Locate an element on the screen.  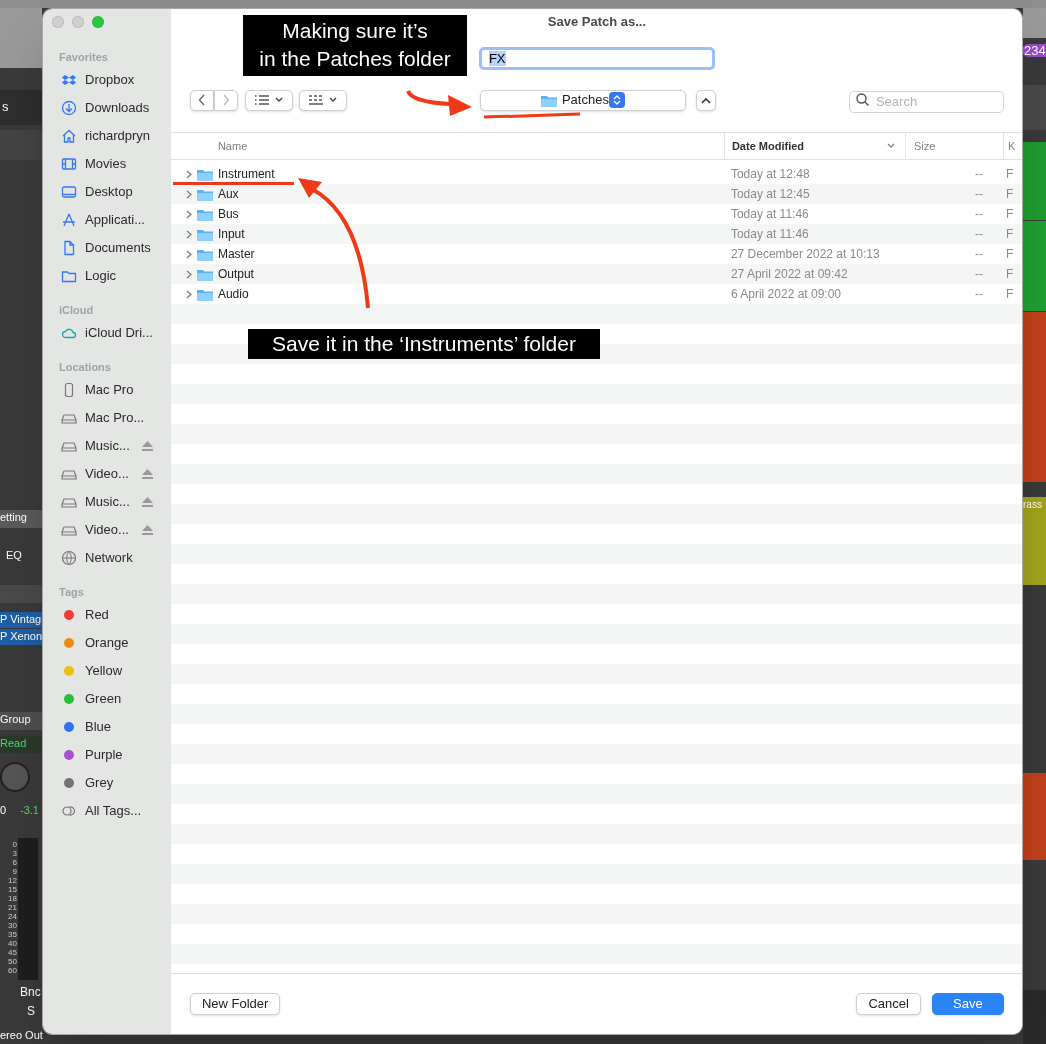
name-field: FX is located at coordinates (596, 58).